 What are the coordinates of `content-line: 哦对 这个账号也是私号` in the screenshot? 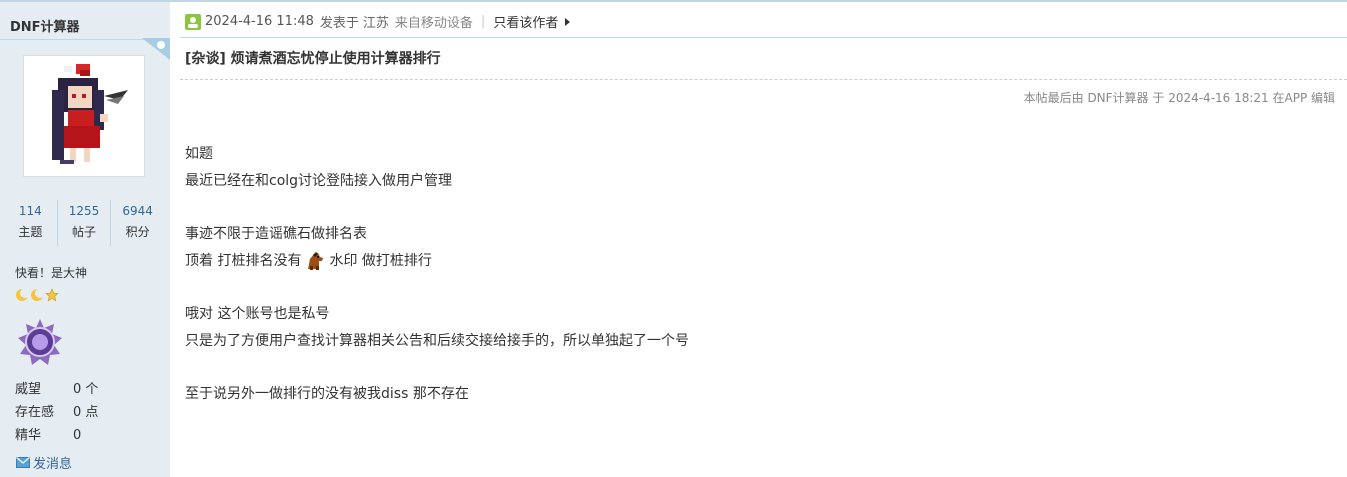 It's located at (257, 314).